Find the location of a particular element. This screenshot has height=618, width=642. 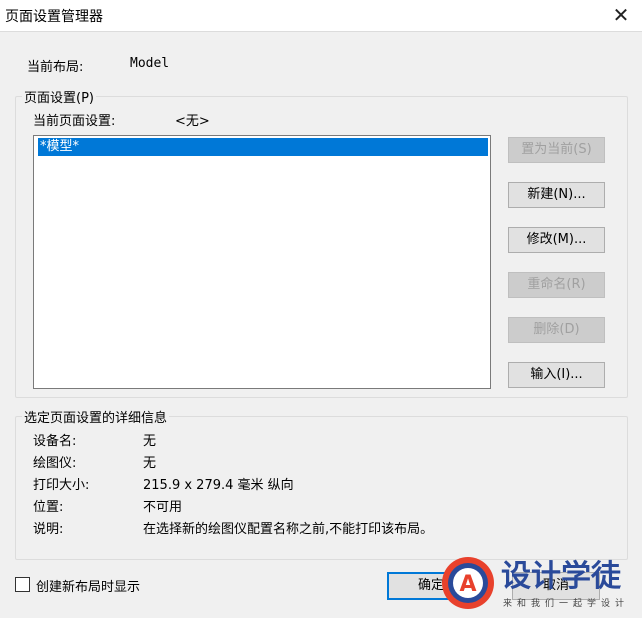

current-layout-value: Model is located at coordinates (150, 63).